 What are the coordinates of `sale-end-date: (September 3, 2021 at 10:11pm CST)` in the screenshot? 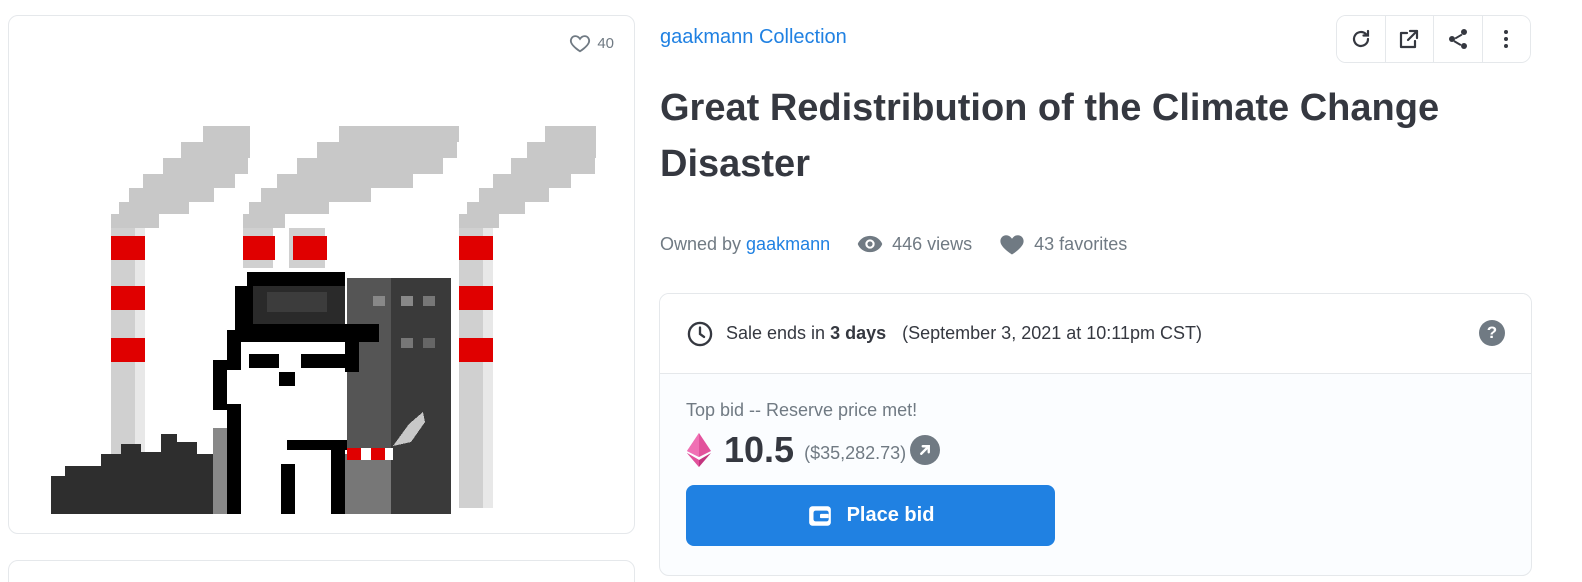 It's located at (1052, 333).